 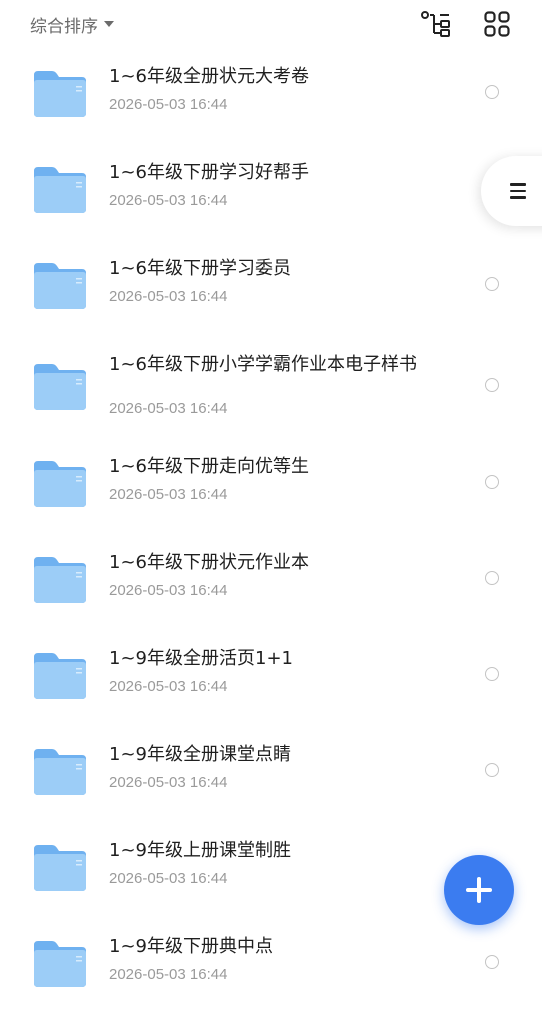 What do you see at coordinates (271, 678) in the screenshot?
I see `file-list-item: 1~9年级全册活页1+1 2026-05-03 16:44` at bounding box center [271, 678].